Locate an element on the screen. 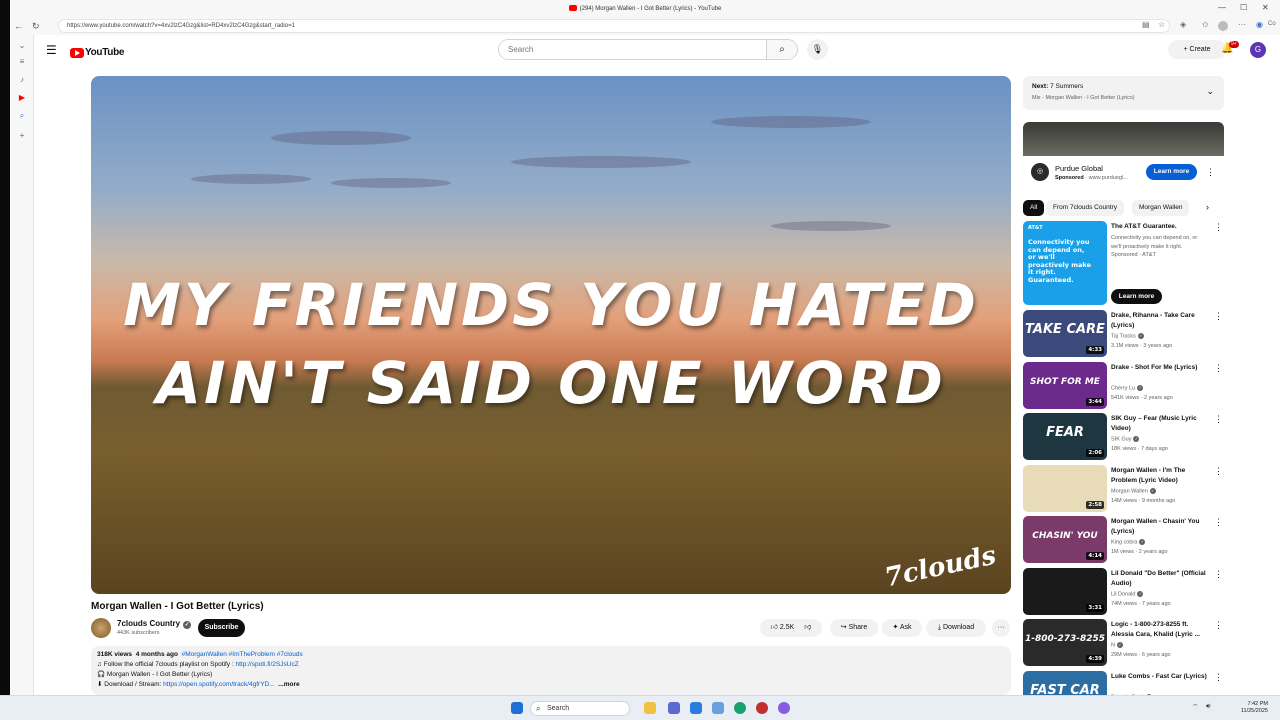  voice-search-button: 🎙 is located at coordinates (817, 49).